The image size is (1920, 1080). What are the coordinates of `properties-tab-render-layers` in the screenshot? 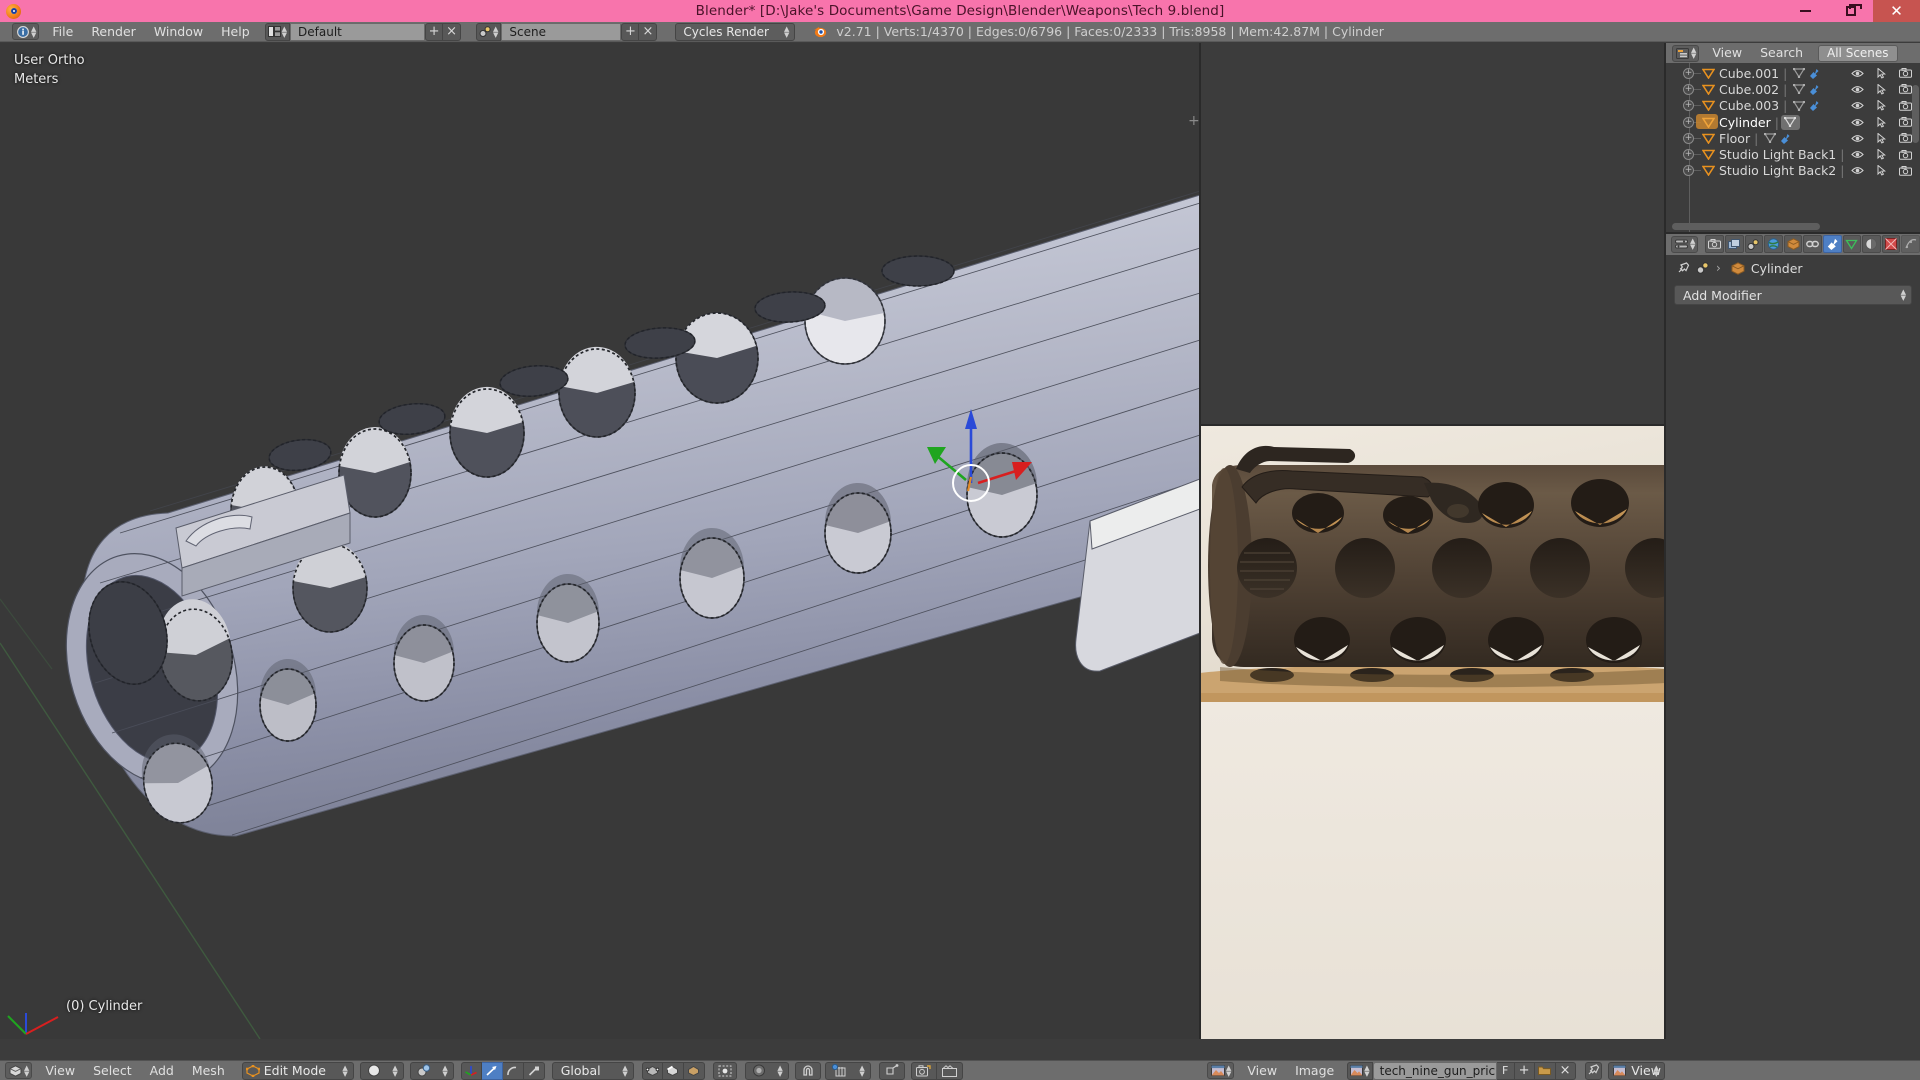 It's located at (1734, 244).